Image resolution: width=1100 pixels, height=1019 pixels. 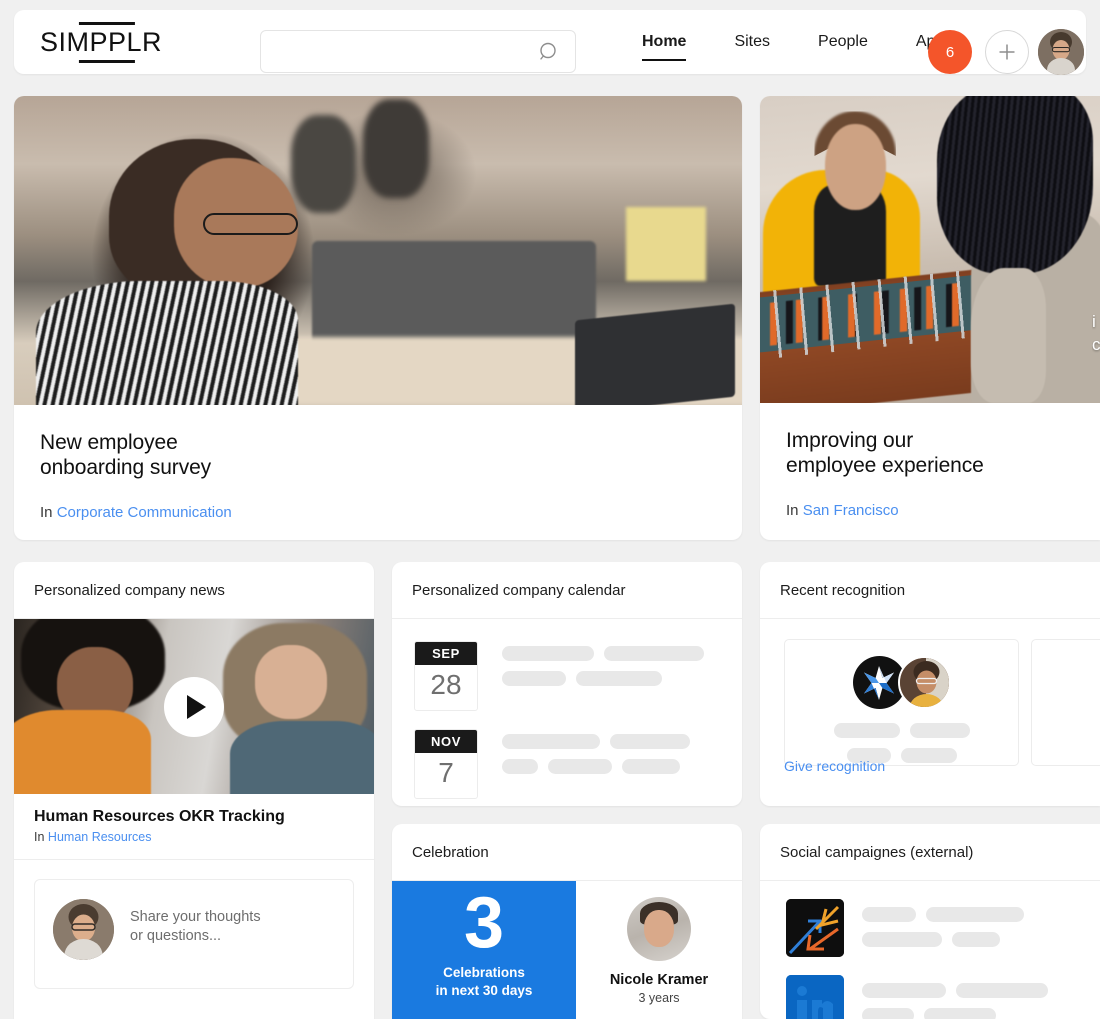 I want to click on create-button, so click(x=1007, y=52).